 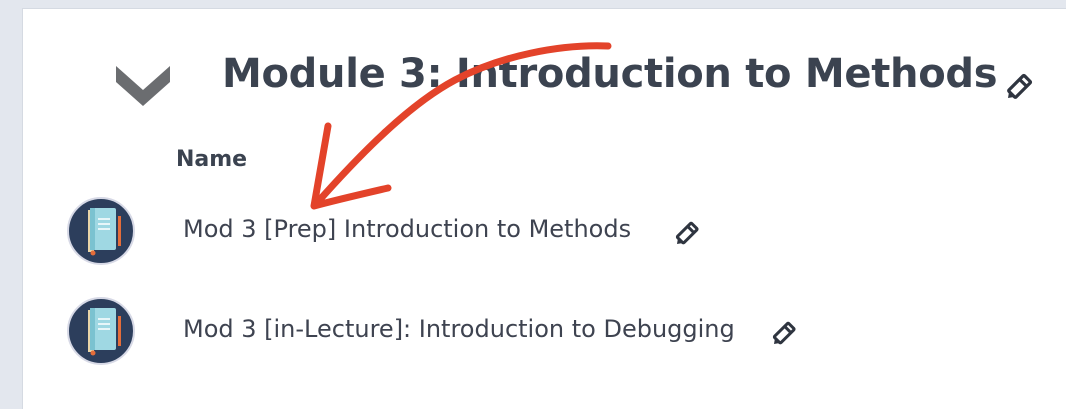 I want to click on item-title: Mod 3 [Prep] Introduction to Methods, so click(x=407, y=229).